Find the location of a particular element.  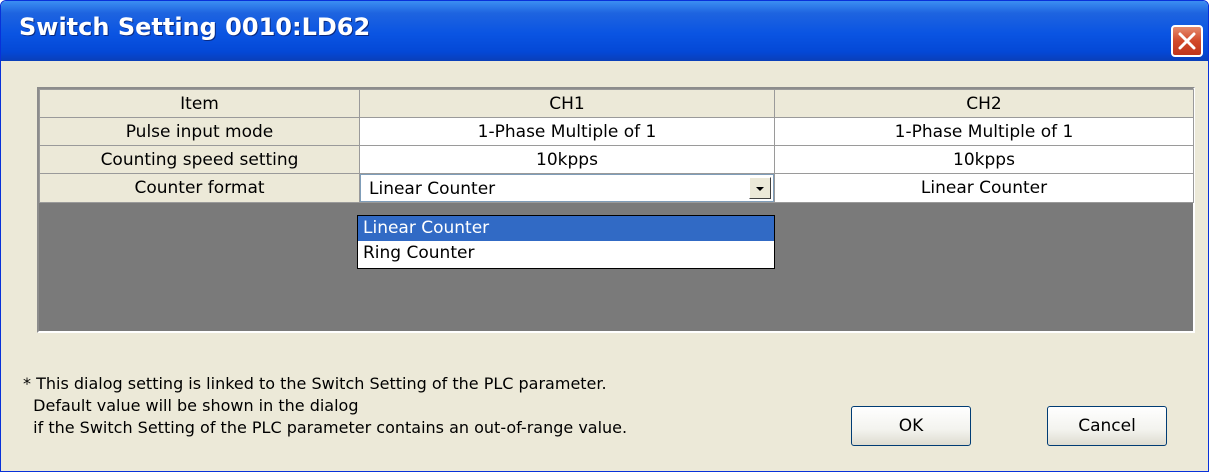

dropdown-option-ring-counter: Ring Counter is located at coordinates (566, 253).